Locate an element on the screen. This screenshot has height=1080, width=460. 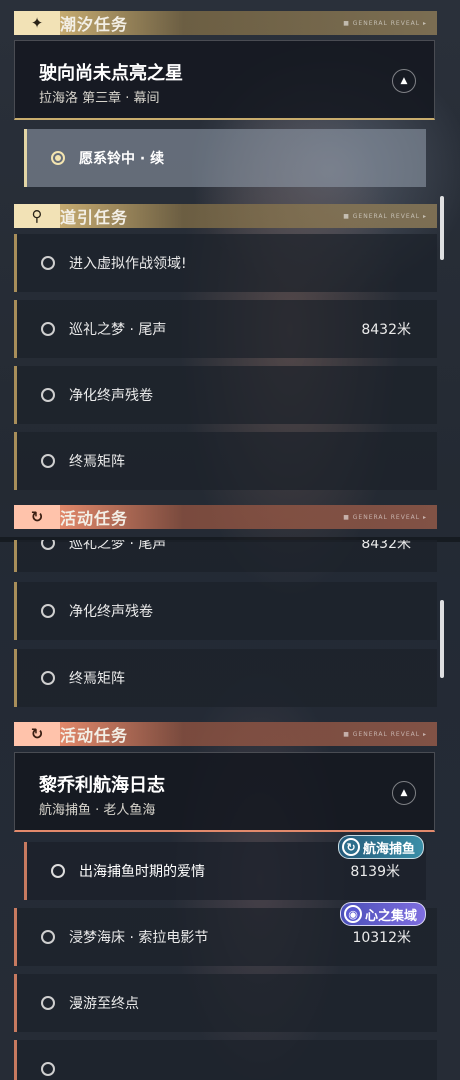
sparkle-icon: ✦ is located at coordinates (37, 23).